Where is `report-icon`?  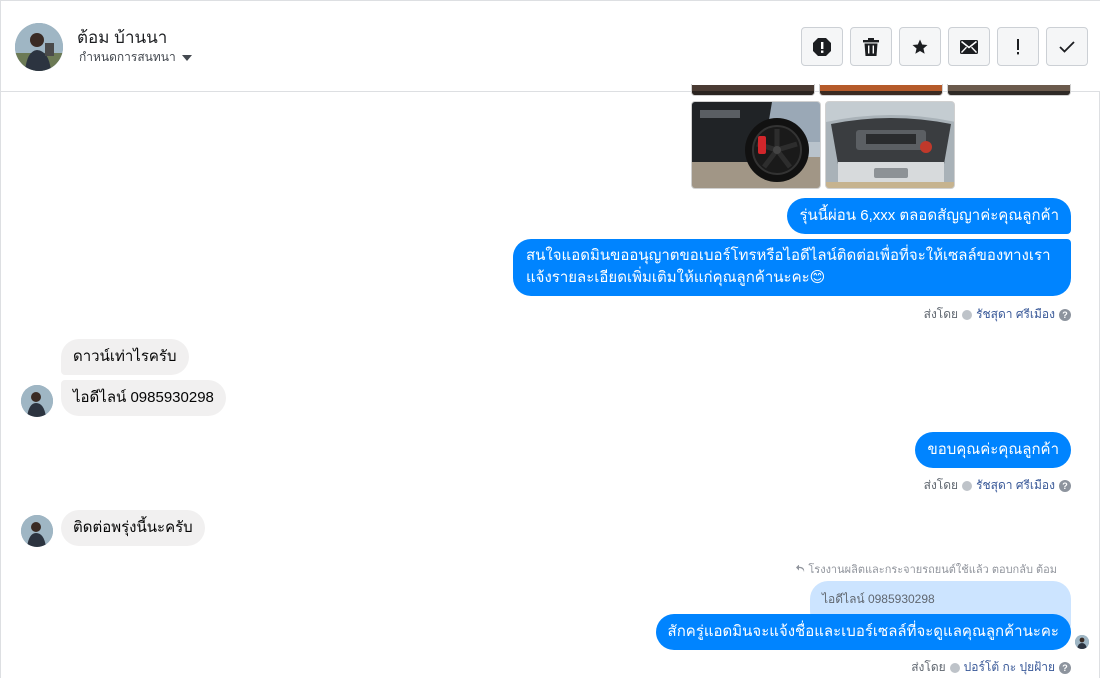
report-icon is located at coordinates (822, 46).